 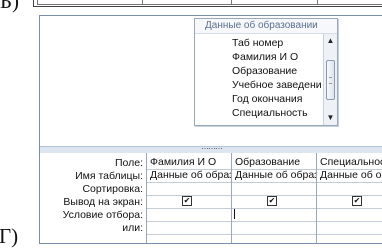 I want to click on table-box-title: Данные об образовании, so click(x=266, y=26).